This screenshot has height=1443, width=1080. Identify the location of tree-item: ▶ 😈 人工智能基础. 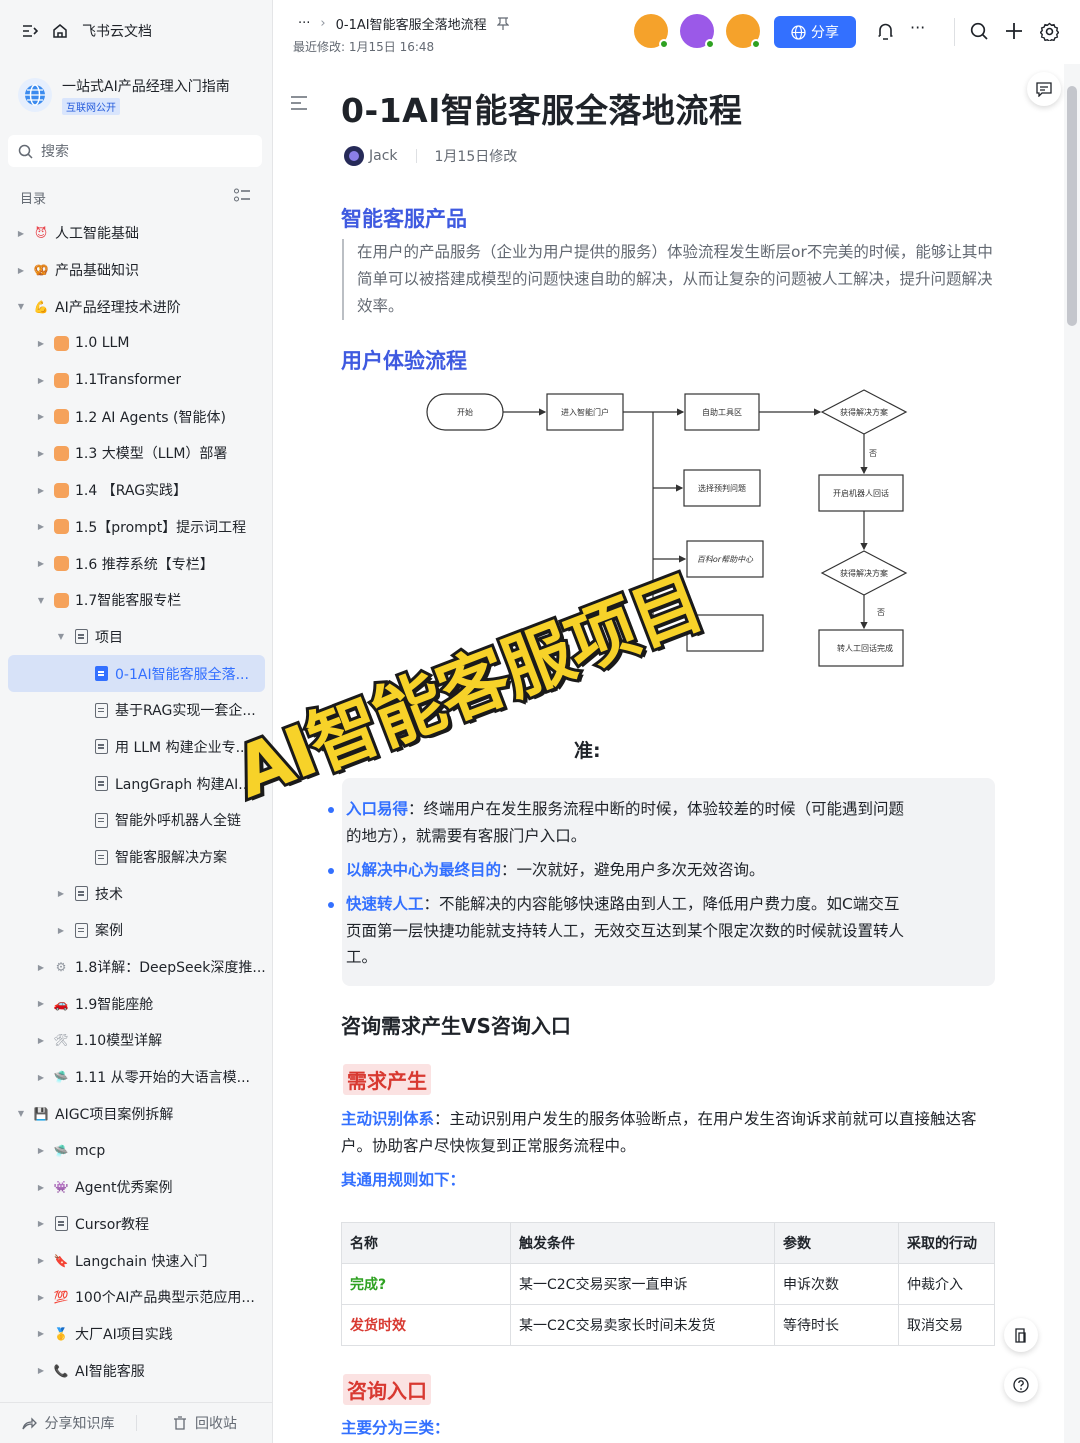
(136, 233).